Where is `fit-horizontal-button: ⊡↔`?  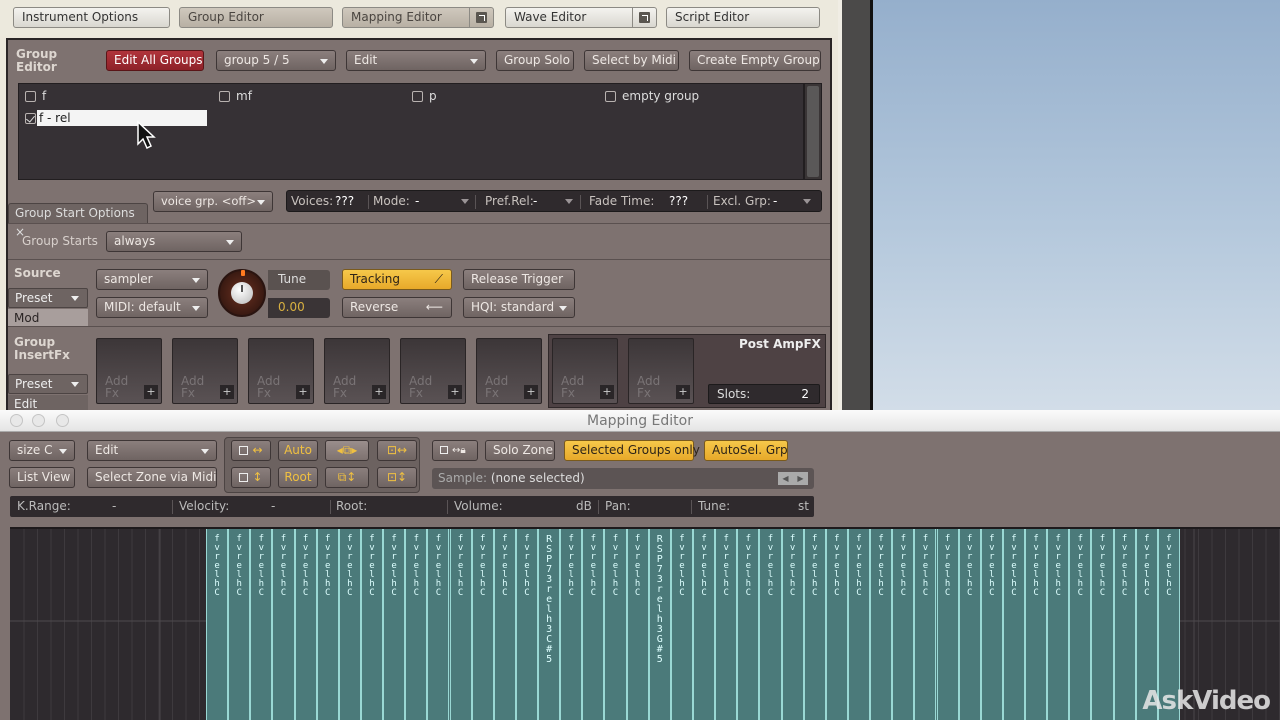 fit-horizontal-button: ⊡↔ is located at coordinates (397, 450).